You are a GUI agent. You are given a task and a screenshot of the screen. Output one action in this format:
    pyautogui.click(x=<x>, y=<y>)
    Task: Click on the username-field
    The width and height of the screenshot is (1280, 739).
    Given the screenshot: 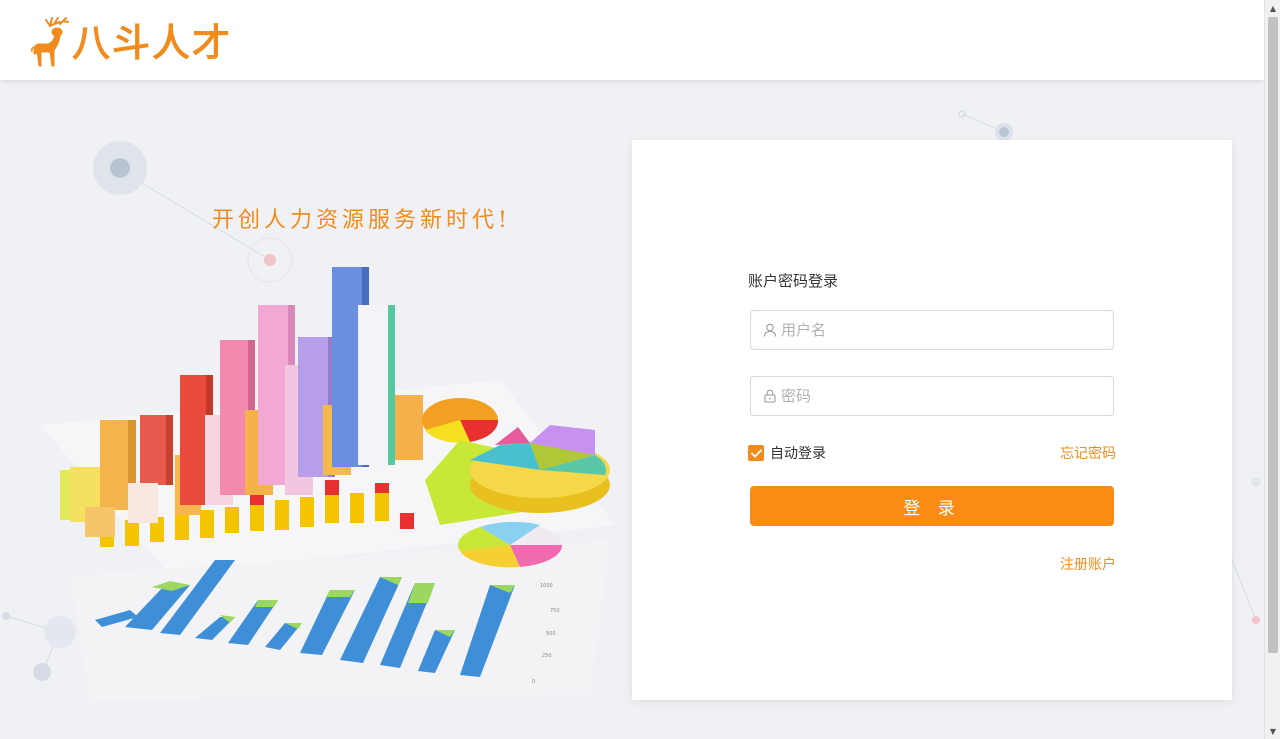 What is the action you would take?
    pyautogui.click(x=932, y=330)
    